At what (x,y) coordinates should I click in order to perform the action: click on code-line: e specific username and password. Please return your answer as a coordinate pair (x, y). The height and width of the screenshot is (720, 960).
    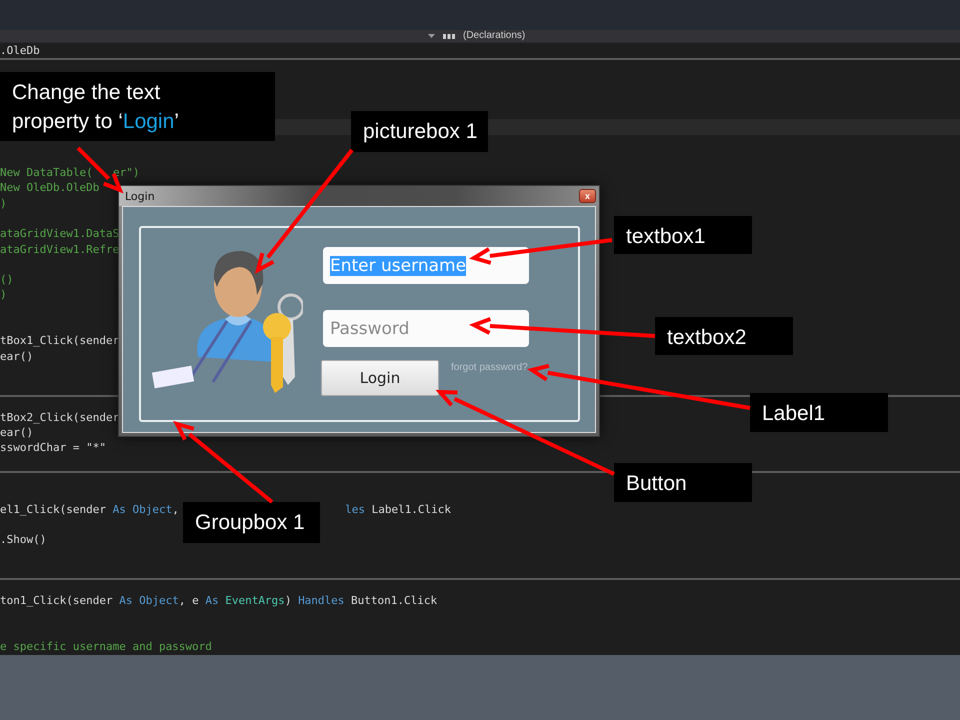
    Looking at the image, I should click on (106, 647).